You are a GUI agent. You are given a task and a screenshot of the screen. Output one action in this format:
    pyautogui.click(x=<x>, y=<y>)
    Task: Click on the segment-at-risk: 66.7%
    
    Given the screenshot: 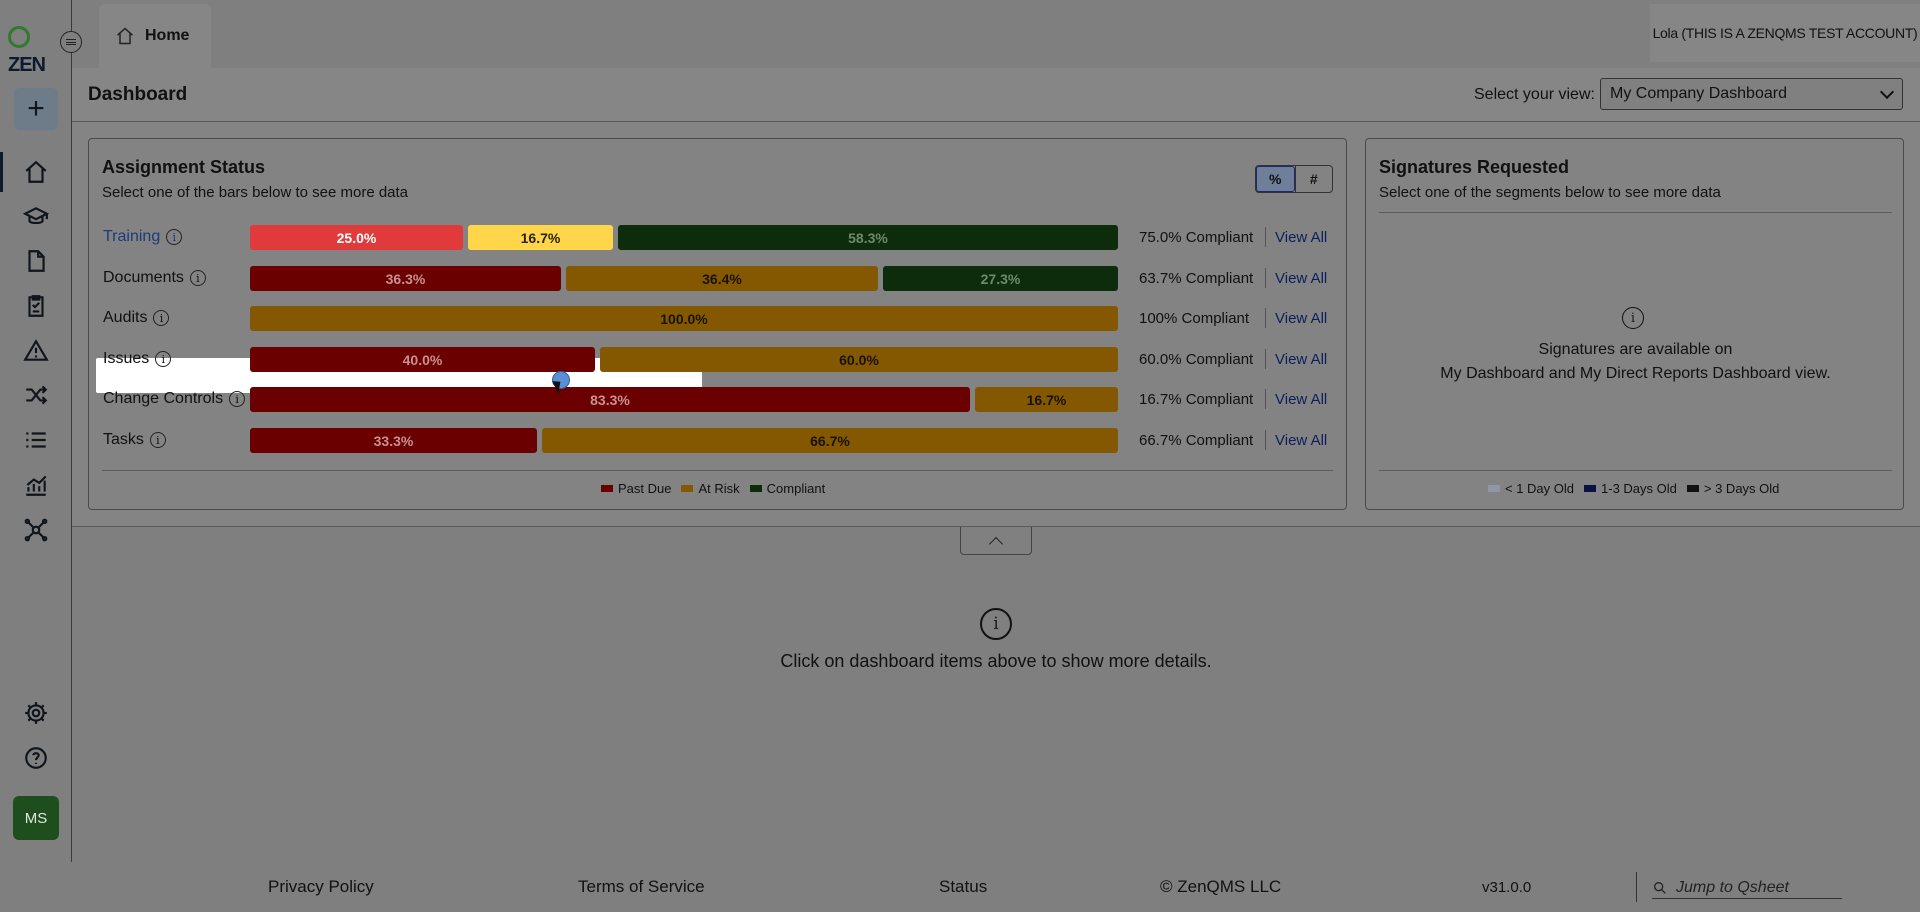 What is the action you would take?
    pyautogui.click(x=830, y=440)
    